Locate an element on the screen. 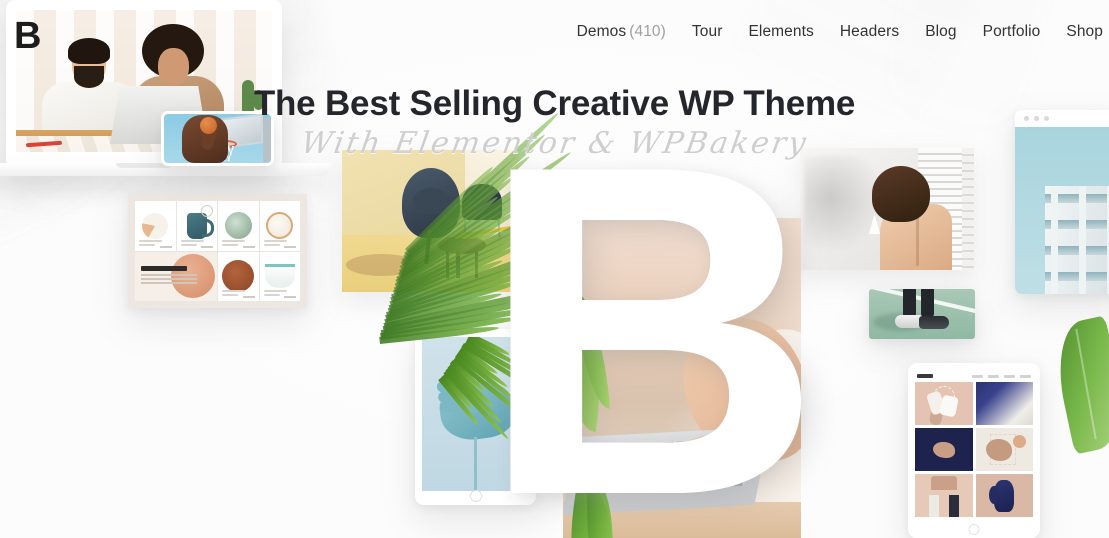 This screenshot has width=1109, height=538. right-edge-leaf-decoration is located at coordinates (1078, 385).